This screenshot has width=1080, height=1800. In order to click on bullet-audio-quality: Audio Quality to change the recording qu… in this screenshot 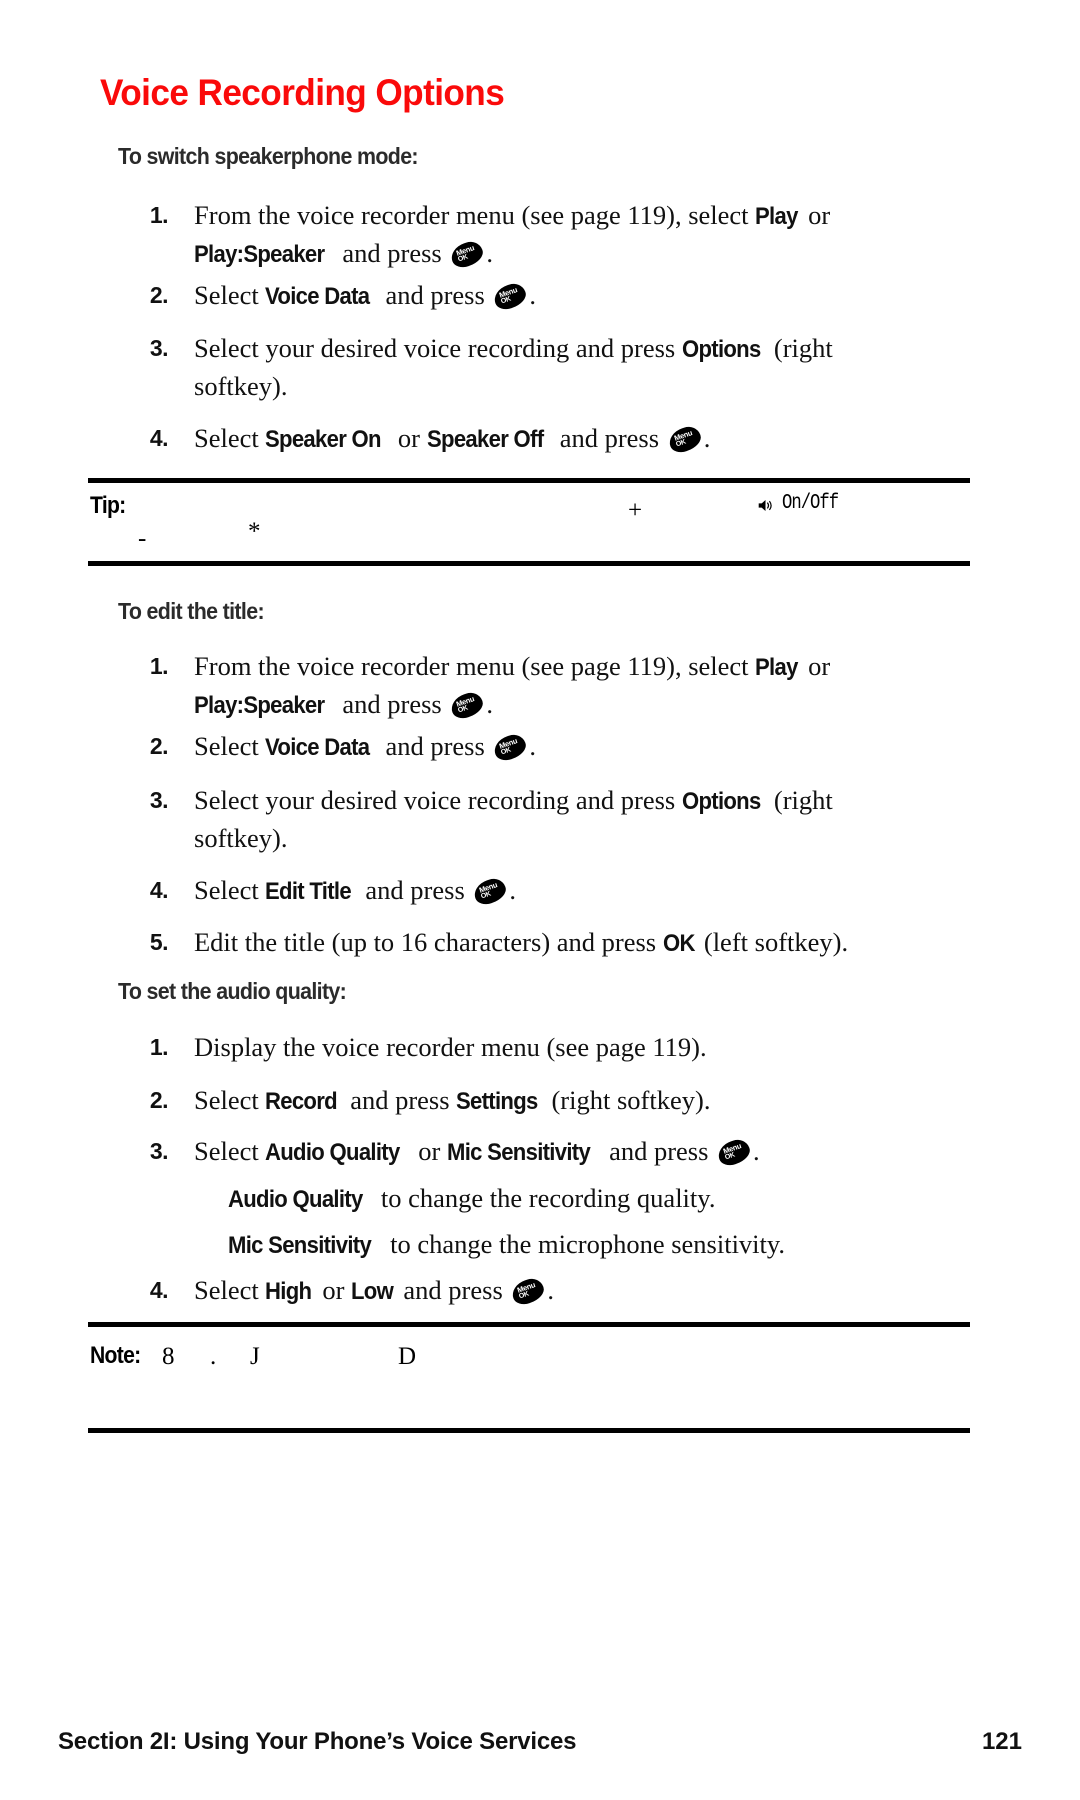, I will do `click(608, 1199)`.